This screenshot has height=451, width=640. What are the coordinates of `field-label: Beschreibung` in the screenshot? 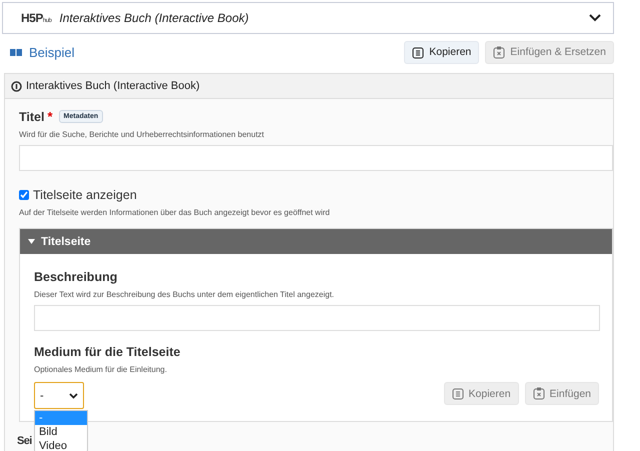 It's located at (76, 277).